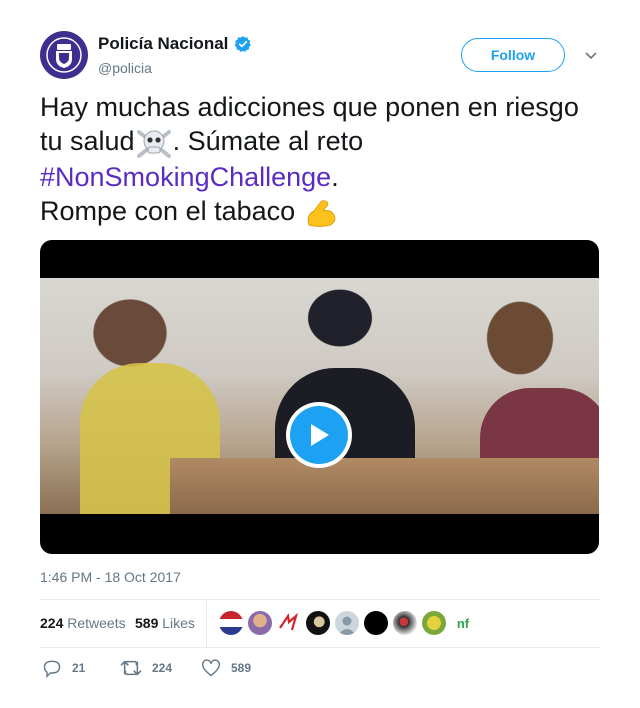 The height and width of the screenshot is (708, 640). I want to click on chevron-down-icon, so click(591, 55).